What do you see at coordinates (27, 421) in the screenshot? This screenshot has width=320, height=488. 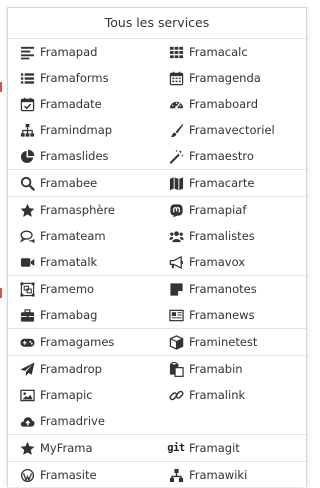 I see `cloud-upload-icon` at bounding box center [27, 421].